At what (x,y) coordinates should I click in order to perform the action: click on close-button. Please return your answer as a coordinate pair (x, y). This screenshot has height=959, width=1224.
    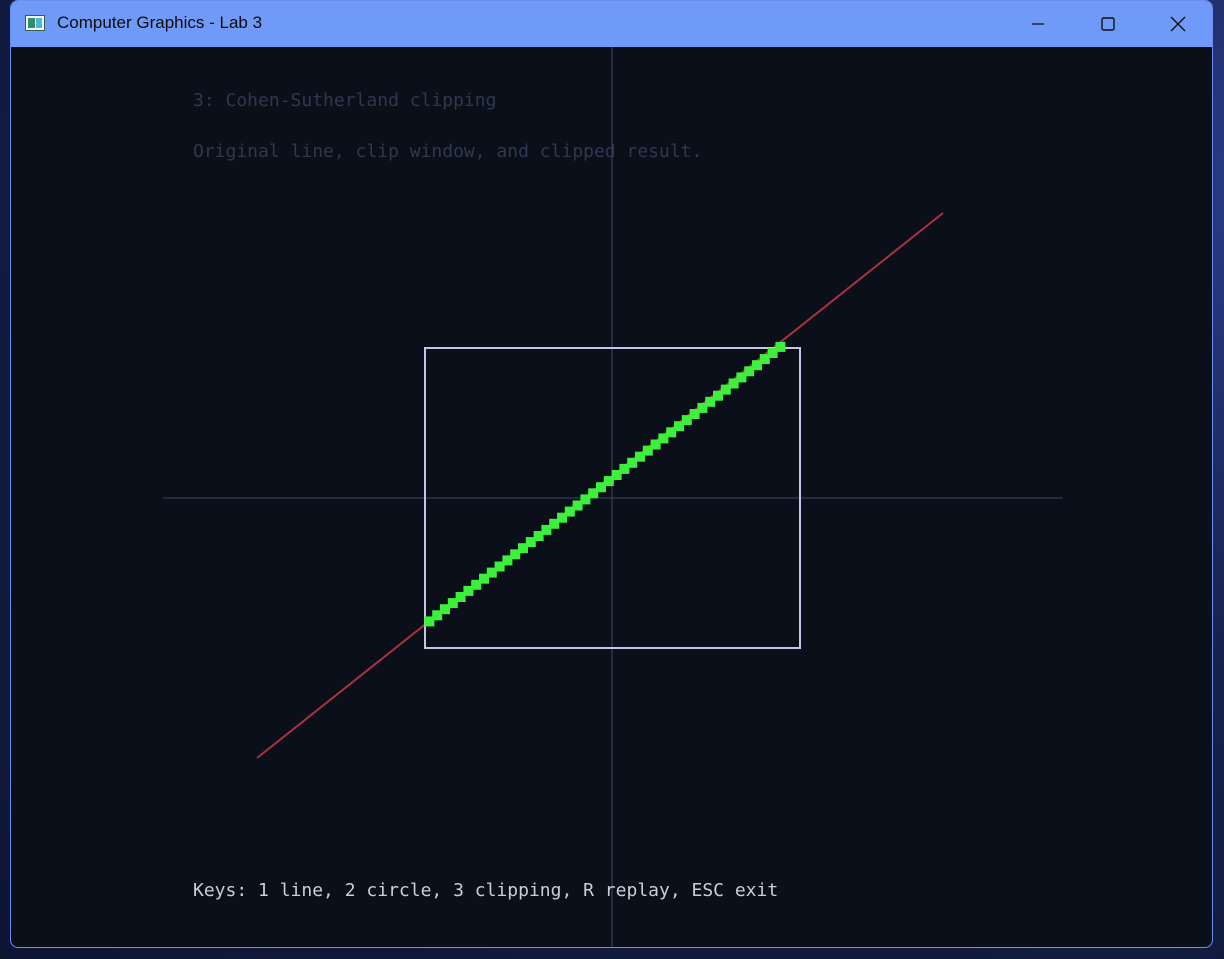
    Looking at the image, I should click on (1177, 24).